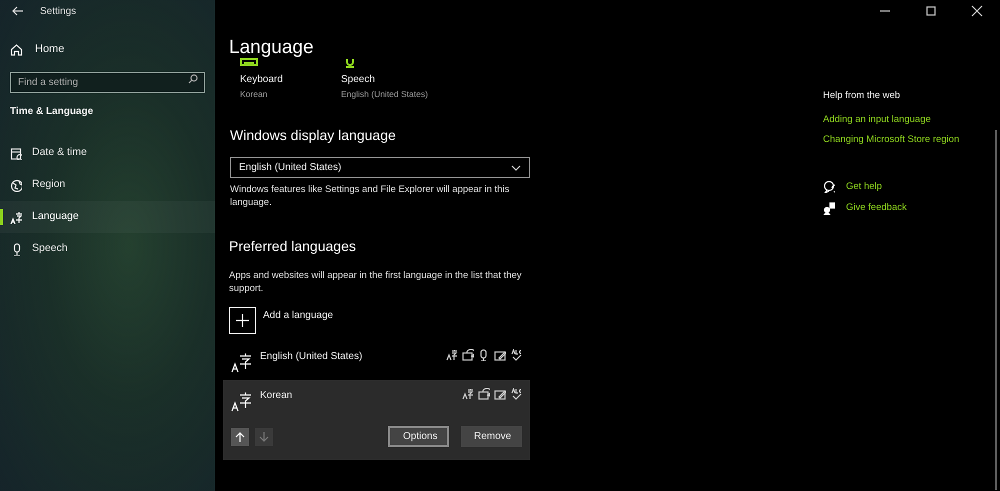 The image size is (1000, 491). Describe the element at coordinates (298, 315) in the screenshot. I see `add-language-label: Add a language` at that location.